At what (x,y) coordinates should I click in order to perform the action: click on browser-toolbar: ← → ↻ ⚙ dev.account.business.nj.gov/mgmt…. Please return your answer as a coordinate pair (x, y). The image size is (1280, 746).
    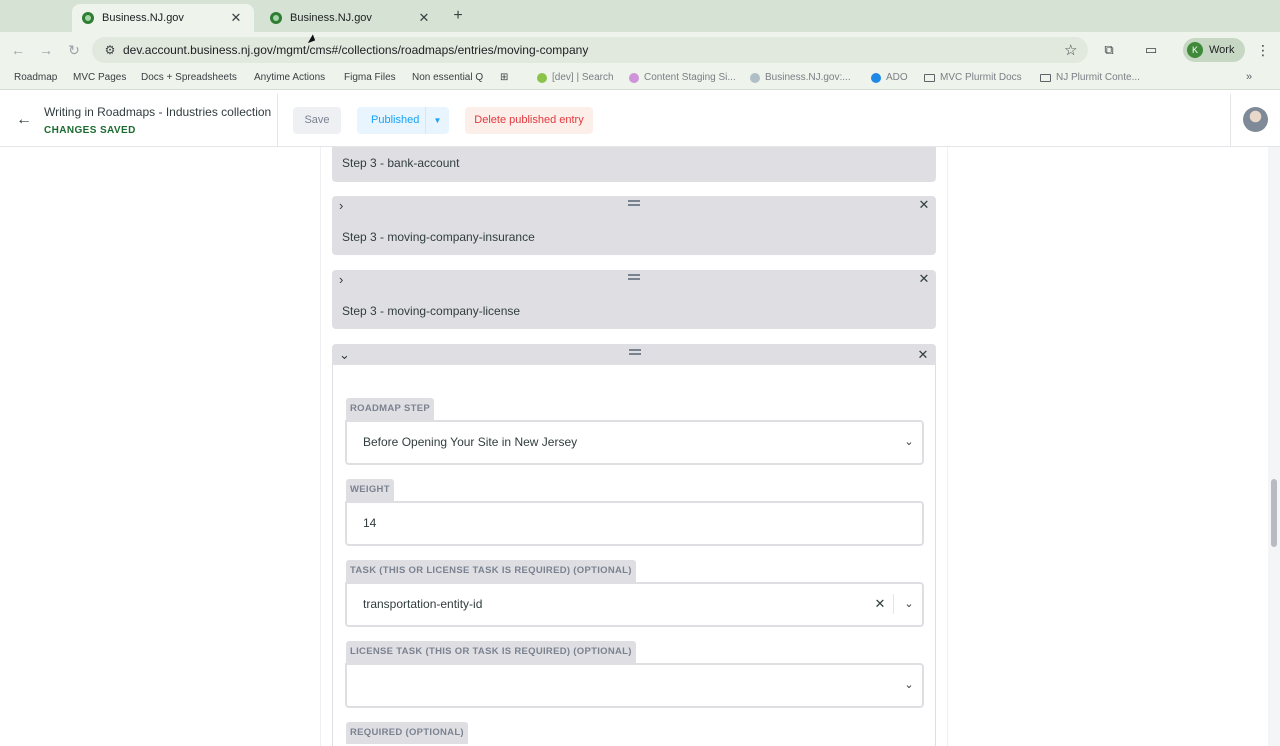
    Looking at the image, I should click on (640, 50).